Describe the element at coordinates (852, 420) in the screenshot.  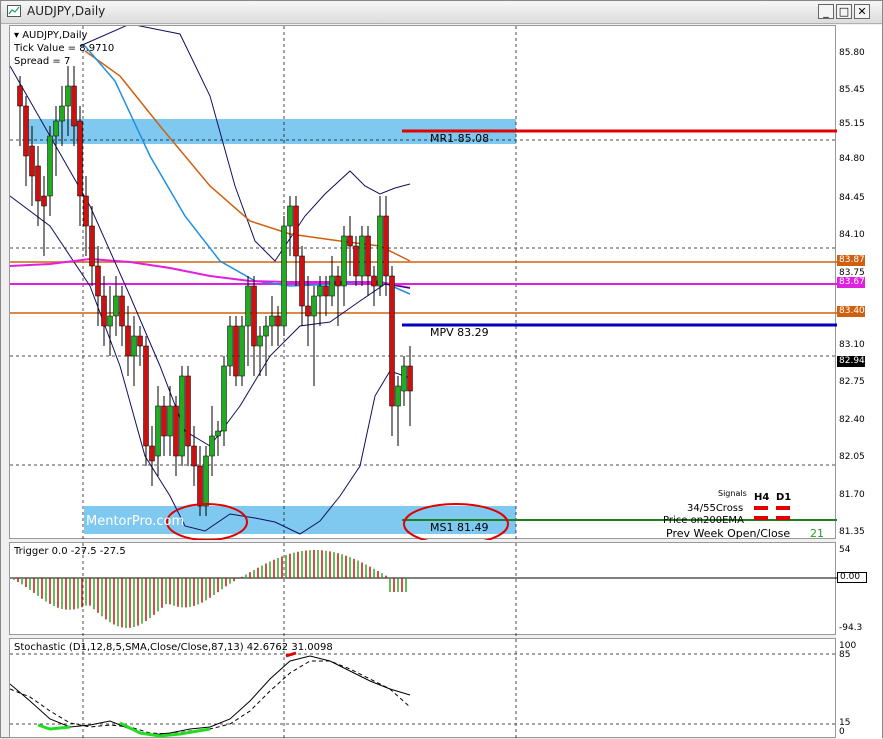
I see `y-tick: 82.40` at that location.